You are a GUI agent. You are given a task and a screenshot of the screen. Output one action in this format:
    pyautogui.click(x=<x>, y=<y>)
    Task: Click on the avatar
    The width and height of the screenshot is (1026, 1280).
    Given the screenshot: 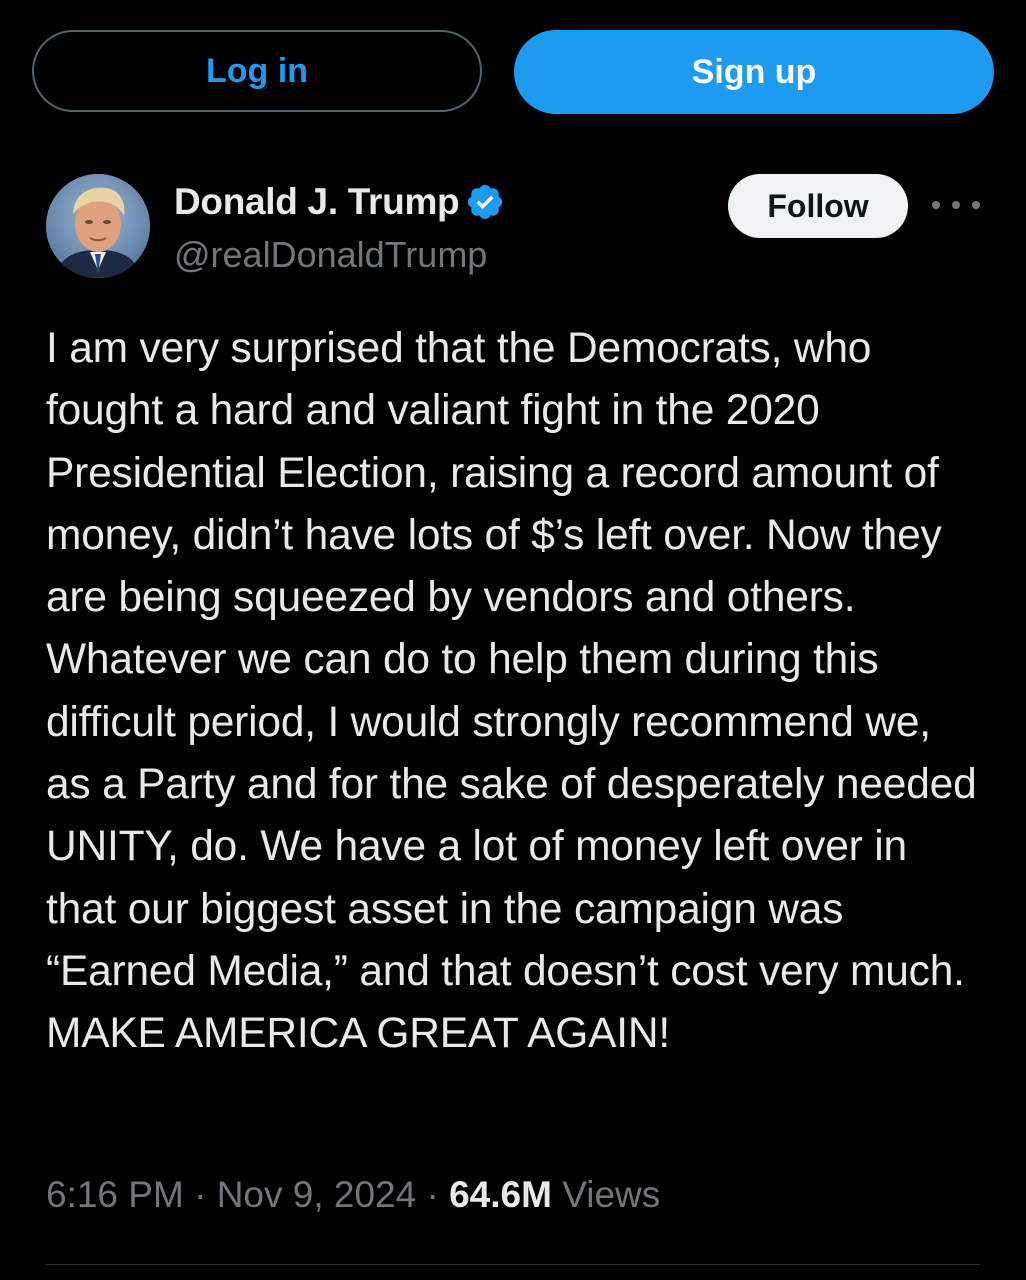 What is the action you would take?
    pyautogui.click(x=98, y=226)
    